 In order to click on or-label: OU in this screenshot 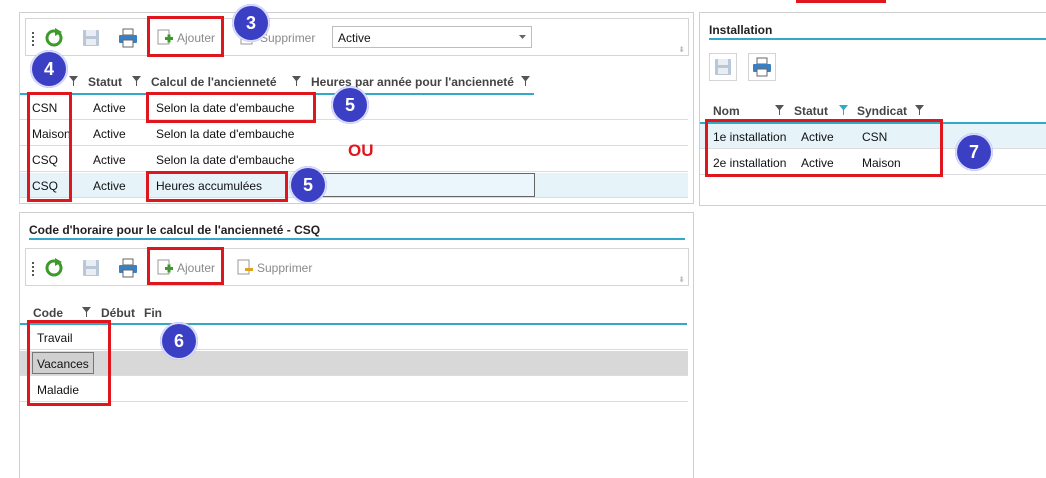, I will do `click(361, 150)`.